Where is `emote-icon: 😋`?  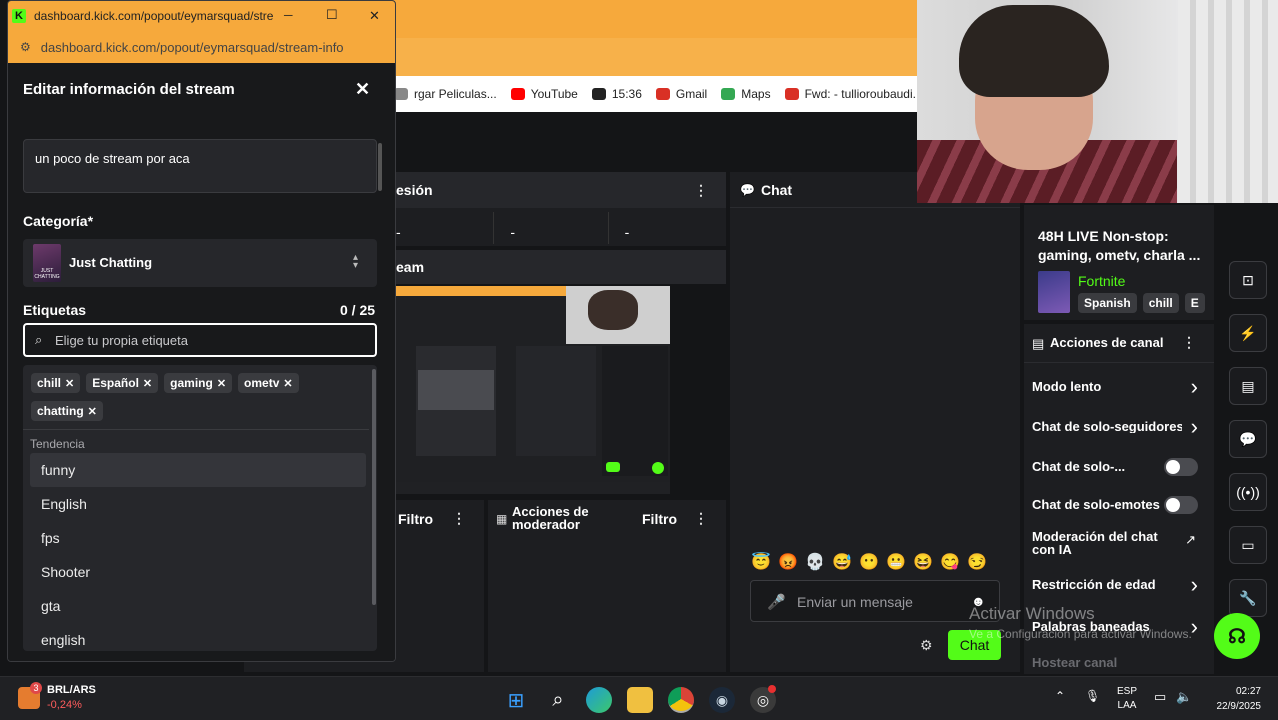 emote-icon: 😋 is located at coordinates (950, 563).